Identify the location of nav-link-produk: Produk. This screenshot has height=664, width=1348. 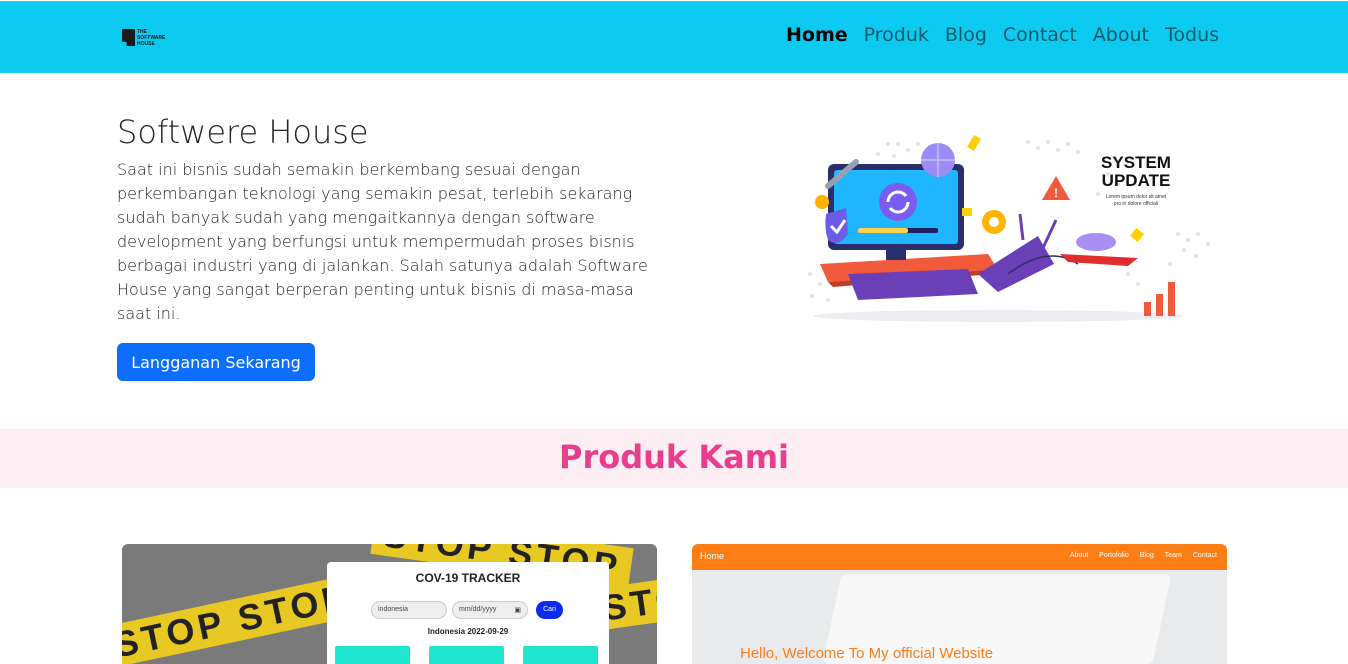
(896, 35).